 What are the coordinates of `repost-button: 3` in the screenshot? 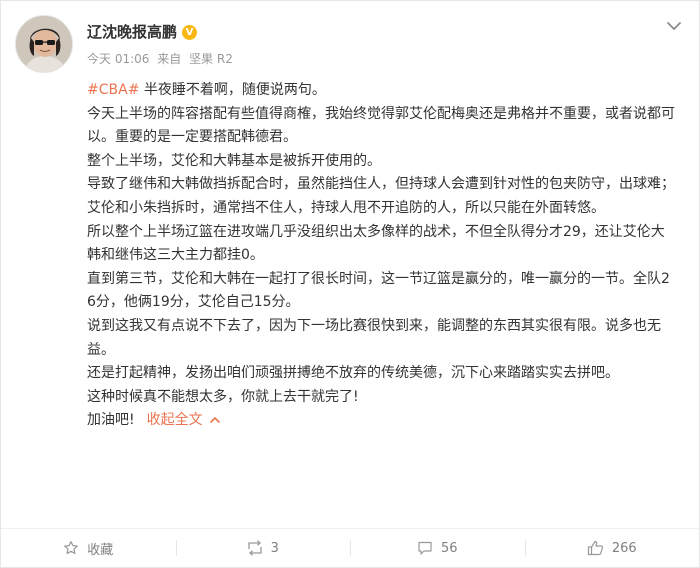 It's located at (263, 548).